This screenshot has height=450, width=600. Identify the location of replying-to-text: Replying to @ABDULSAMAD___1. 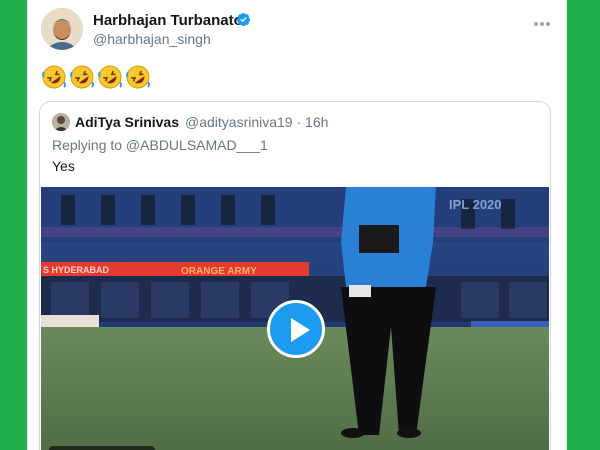
(160, 145).